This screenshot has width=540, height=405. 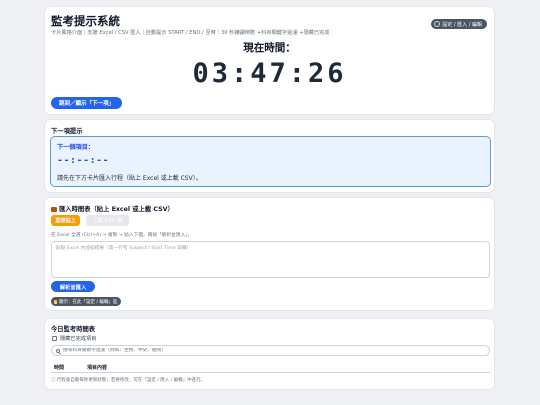 I want to click on hide-completed-label: 隱藏已完成項目, so click(x=78, y=339).